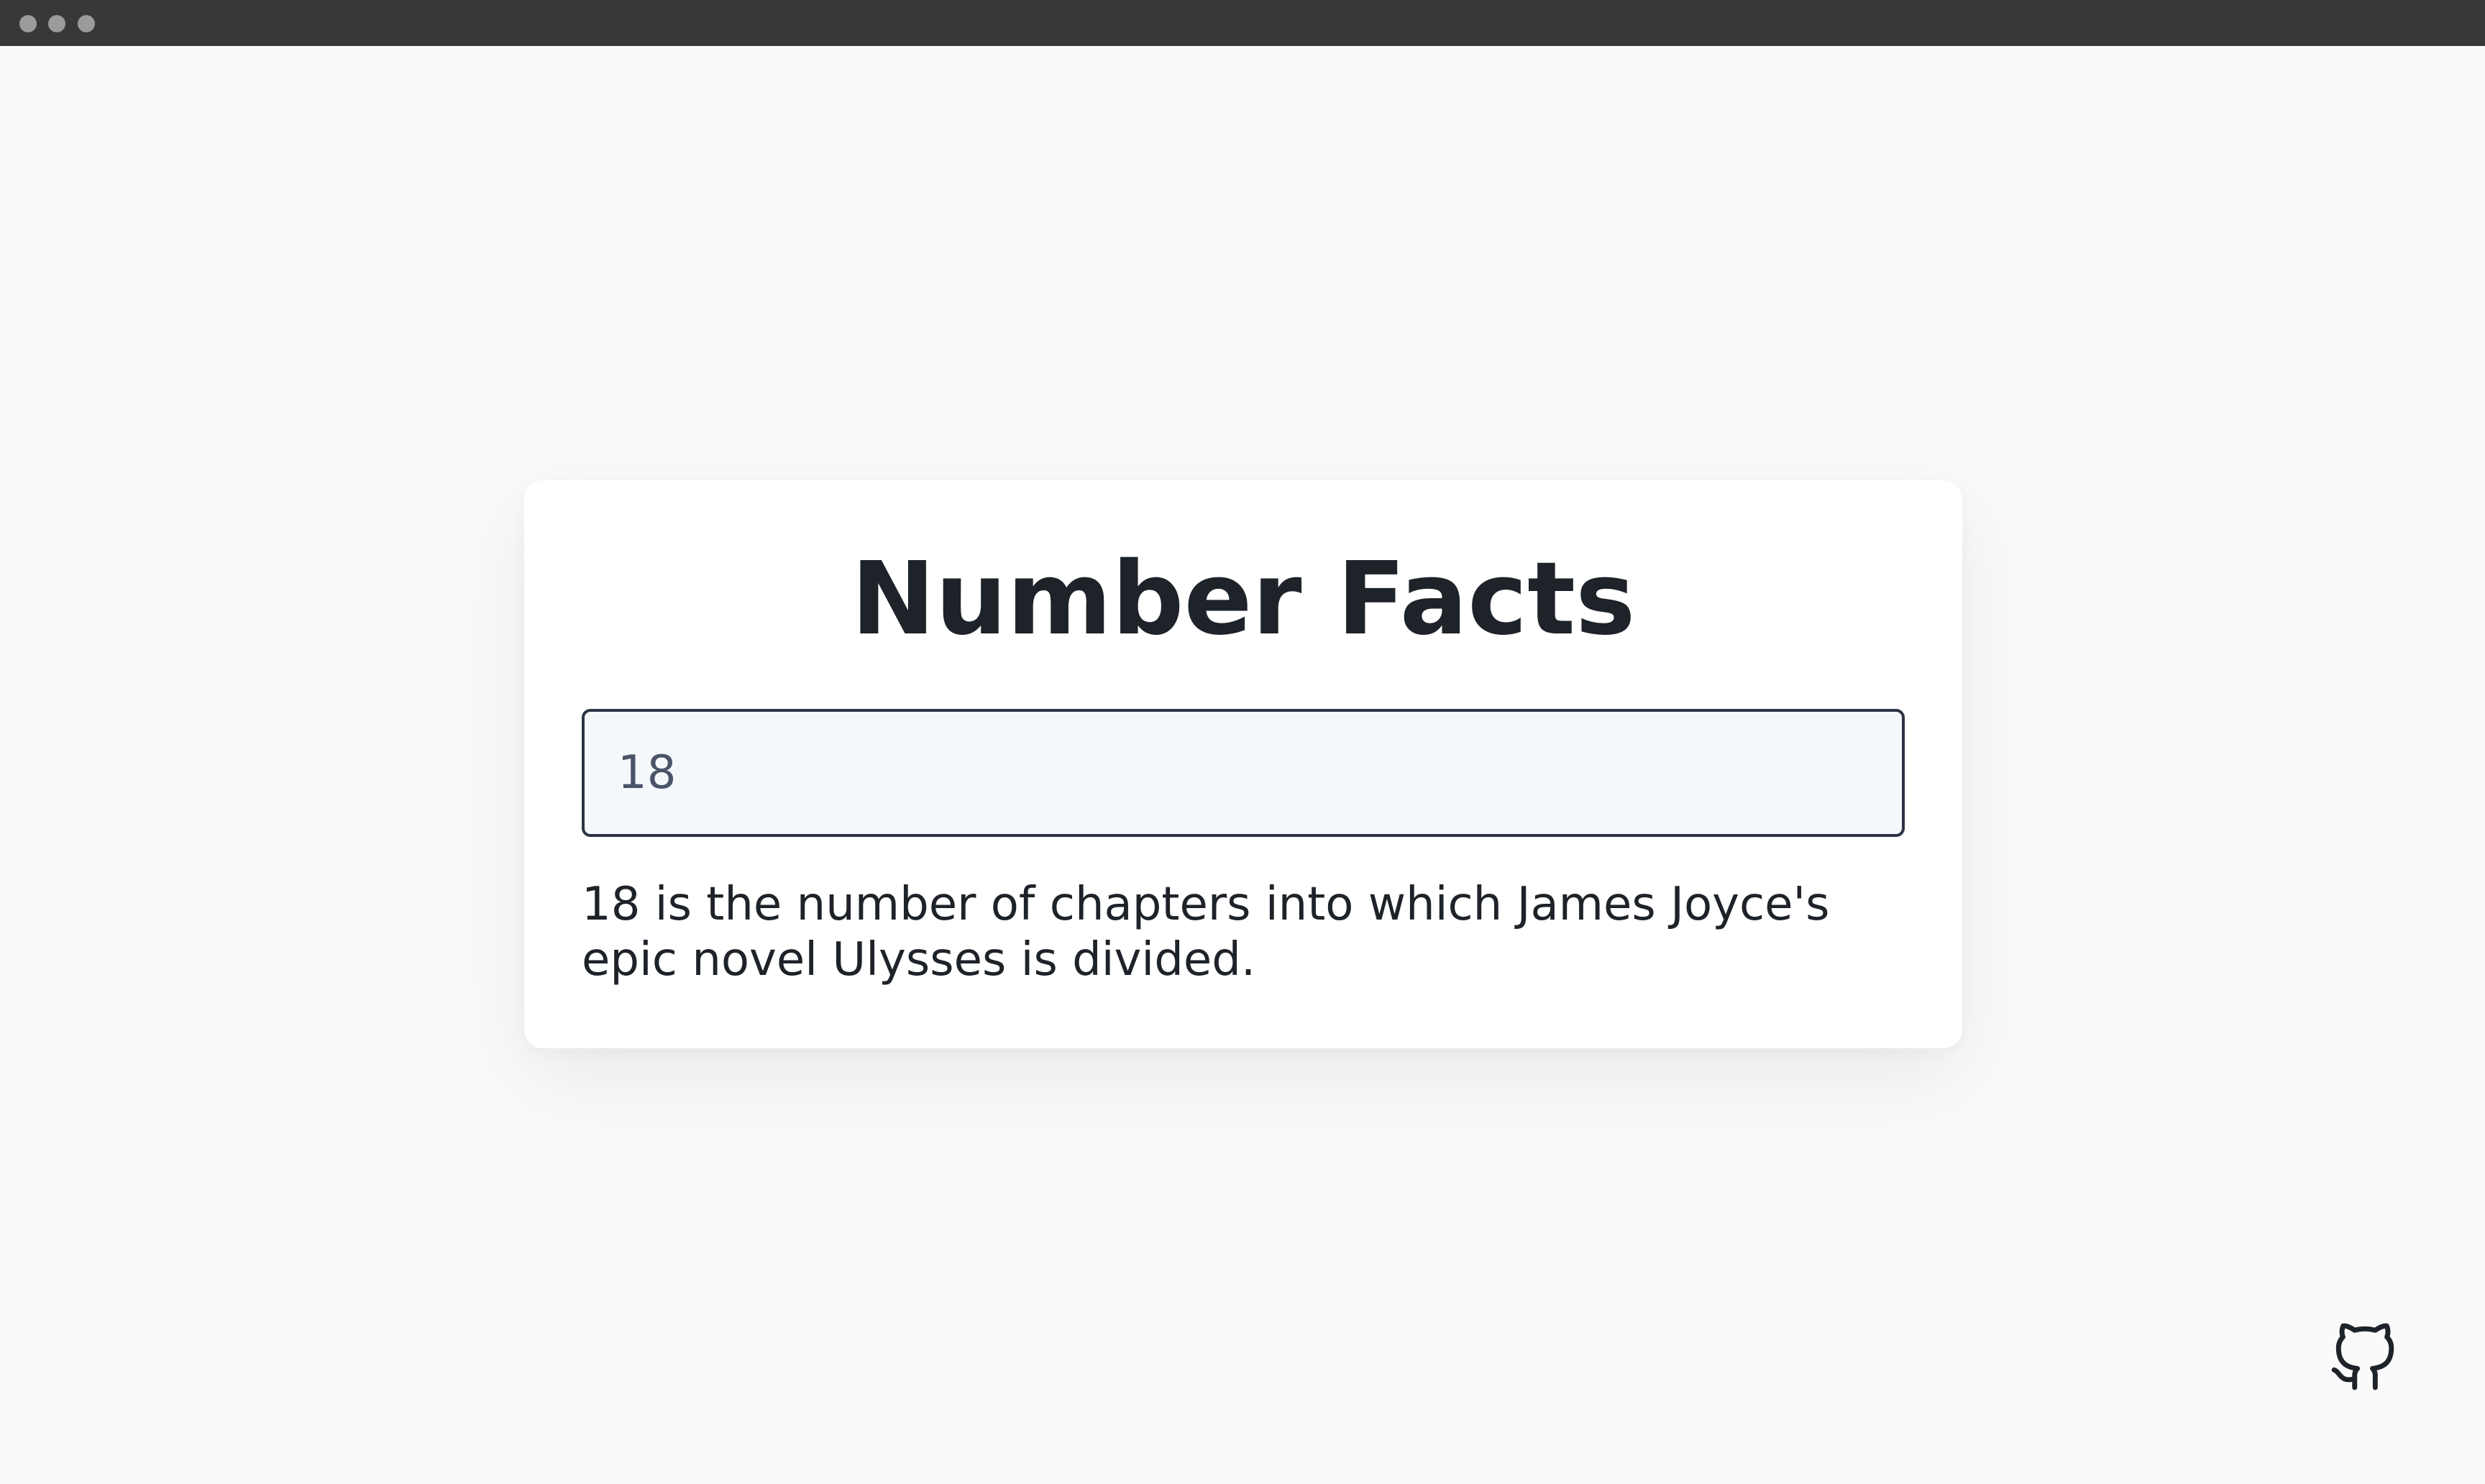 Image resolution: width=2485 pixels, height=1484 pixels. I want to click on number-input, so click(1243, 773).